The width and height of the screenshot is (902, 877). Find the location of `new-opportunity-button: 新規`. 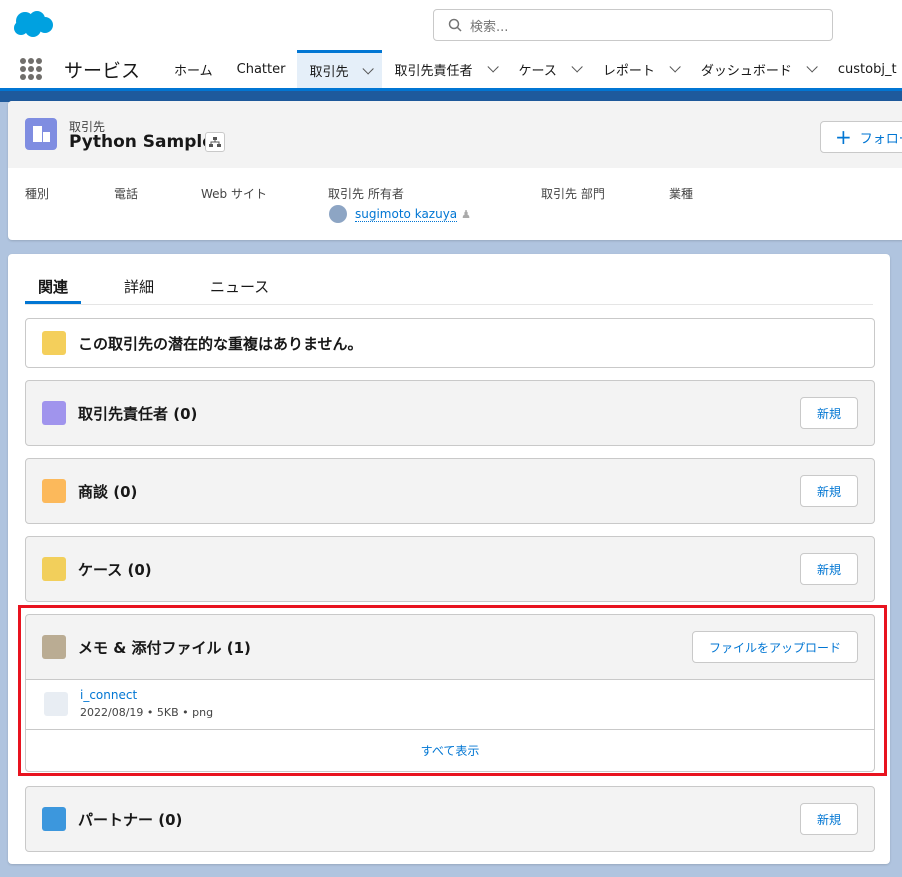

new-opportunity-button: 新規 is located at coordinates (828, 491).